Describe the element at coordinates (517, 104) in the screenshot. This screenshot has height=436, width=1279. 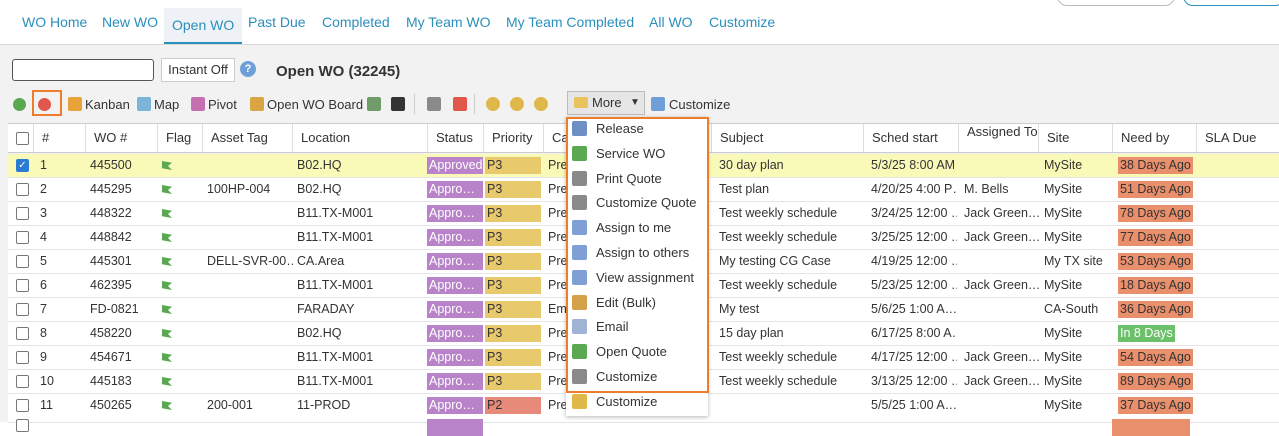
I see `zoom-in-button` at that location.